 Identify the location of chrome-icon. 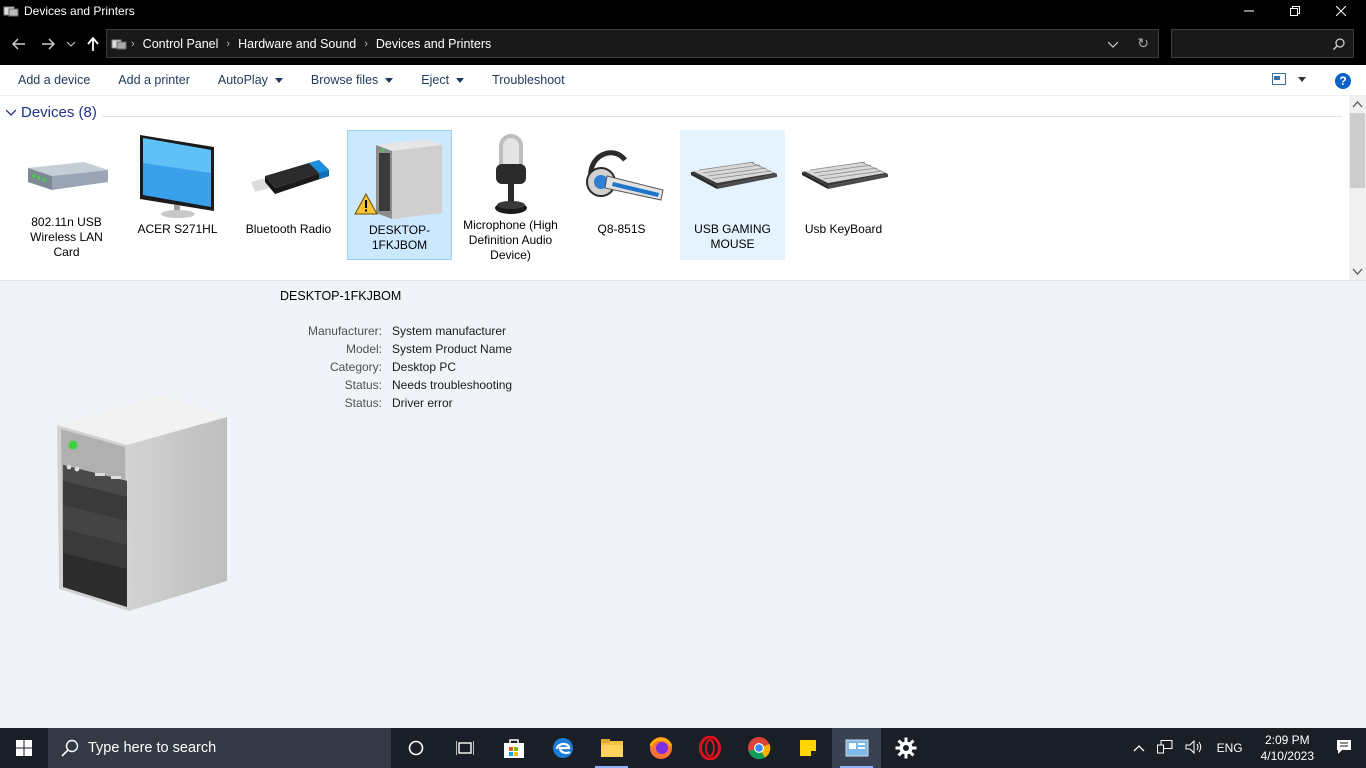
(758, 748).